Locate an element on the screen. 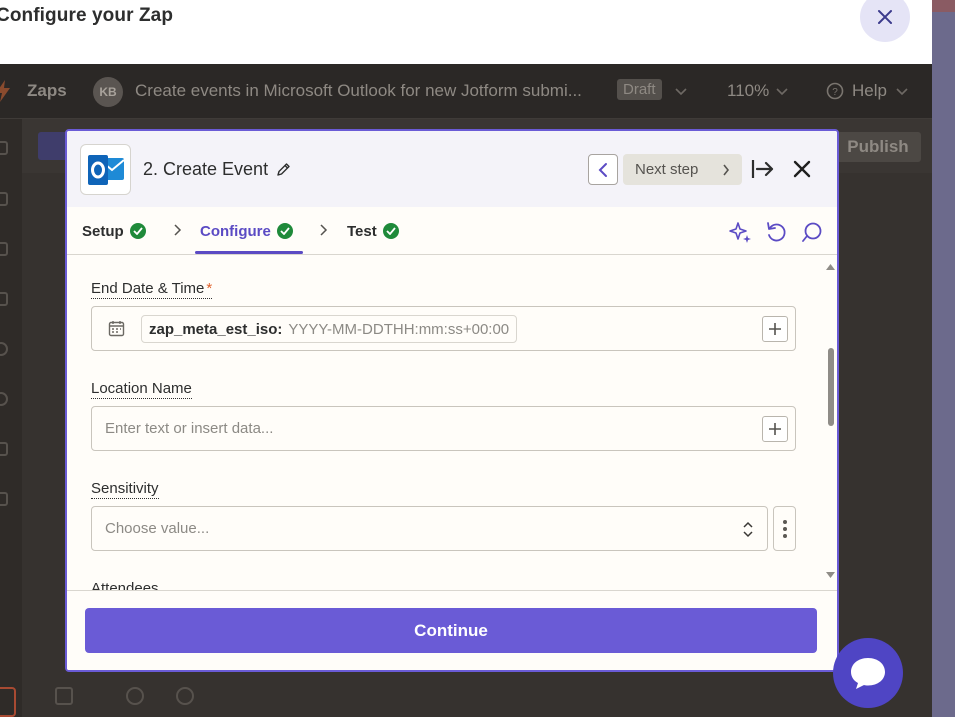  dialog-close-button is located at coordinates (885, 21).